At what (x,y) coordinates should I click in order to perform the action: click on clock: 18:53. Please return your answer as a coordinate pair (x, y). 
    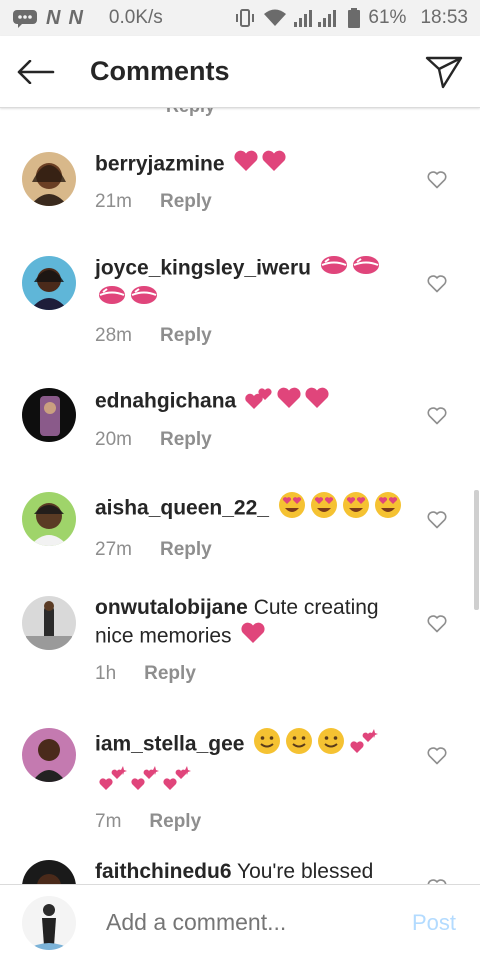
    Looking at the image, I should click on (444, 17).